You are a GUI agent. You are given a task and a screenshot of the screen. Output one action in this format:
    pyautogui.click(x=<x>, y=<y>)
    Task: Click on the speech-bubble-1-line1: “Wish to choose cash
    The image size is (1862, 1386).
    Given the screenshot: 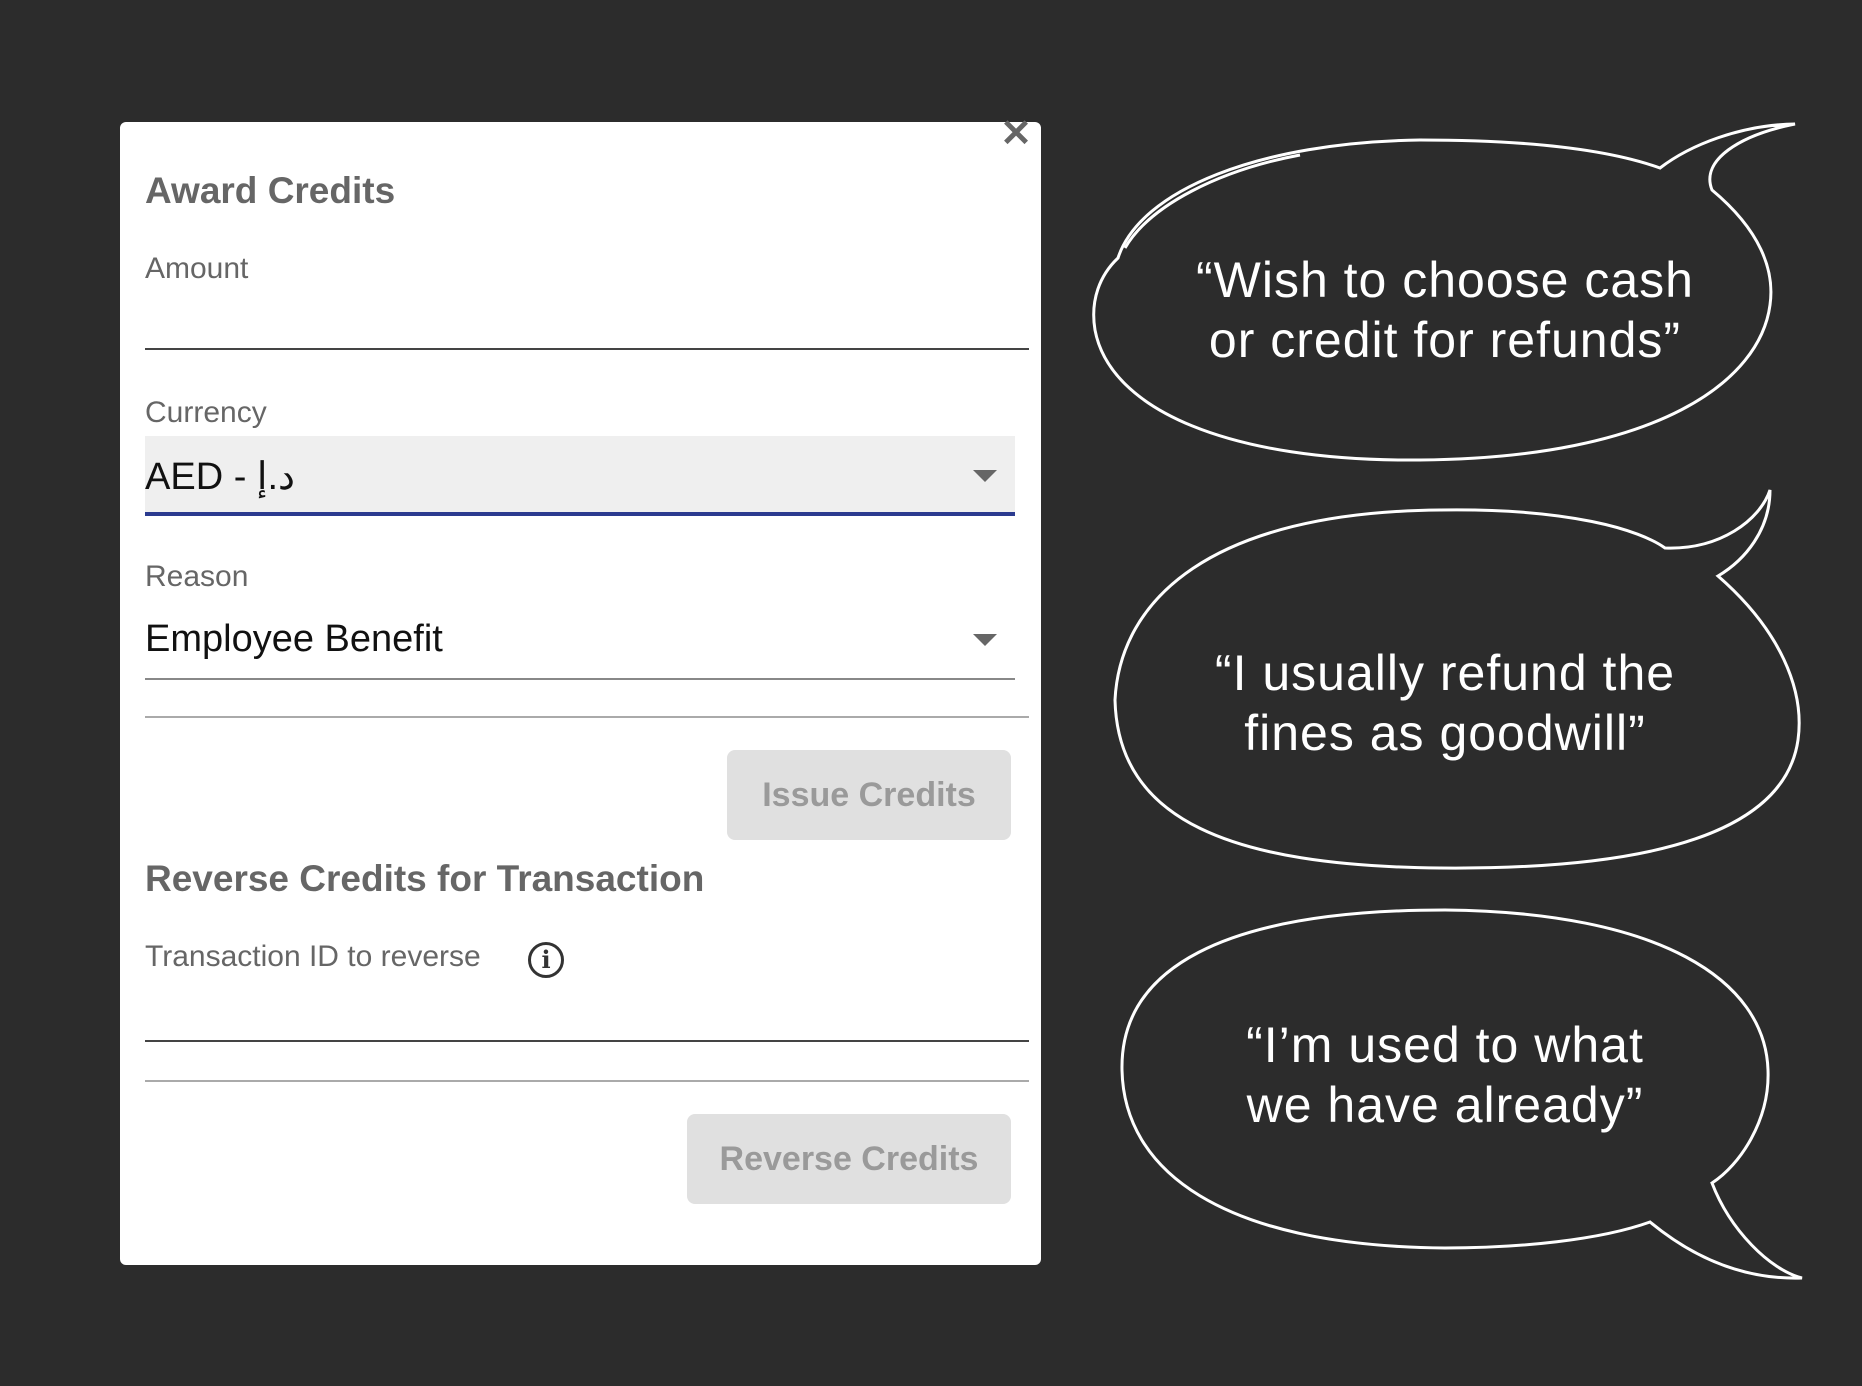 What is the action you would take?
    pyautogui.click(x=1445, y=280)
    